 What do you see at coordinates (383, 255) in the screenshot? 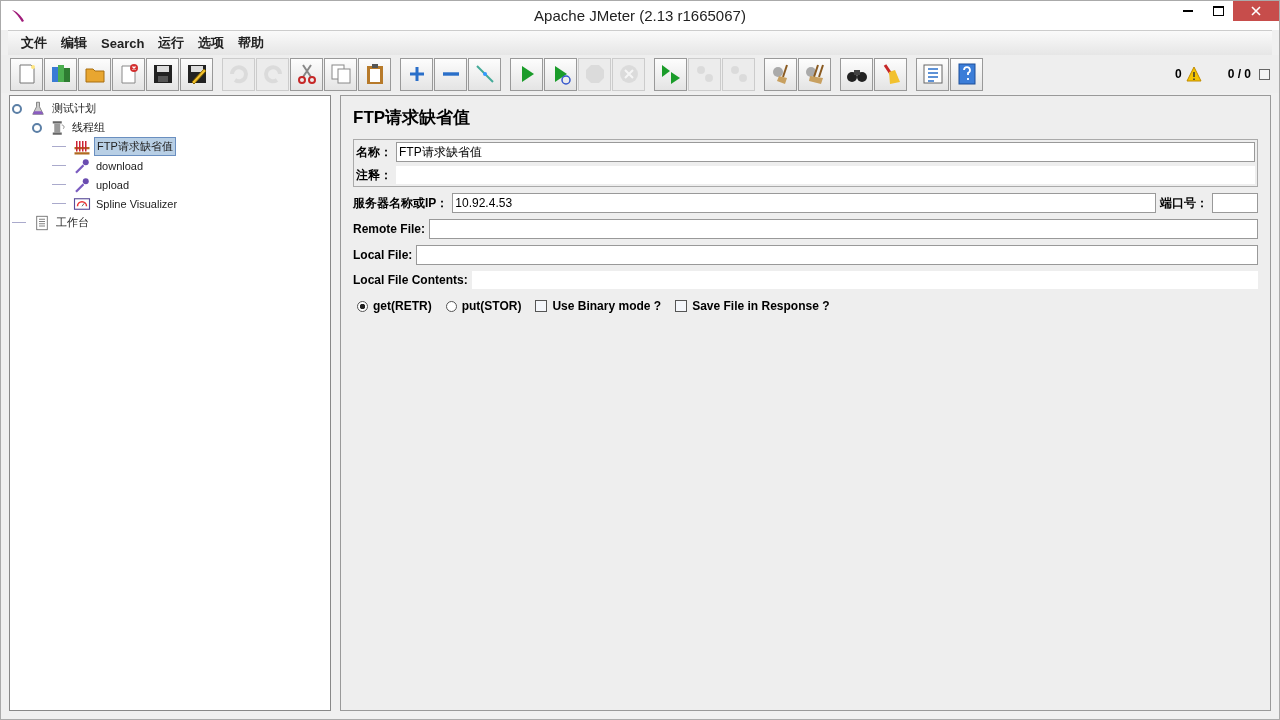
I see `field-label: Local File:` at bounding box center [383, 255].